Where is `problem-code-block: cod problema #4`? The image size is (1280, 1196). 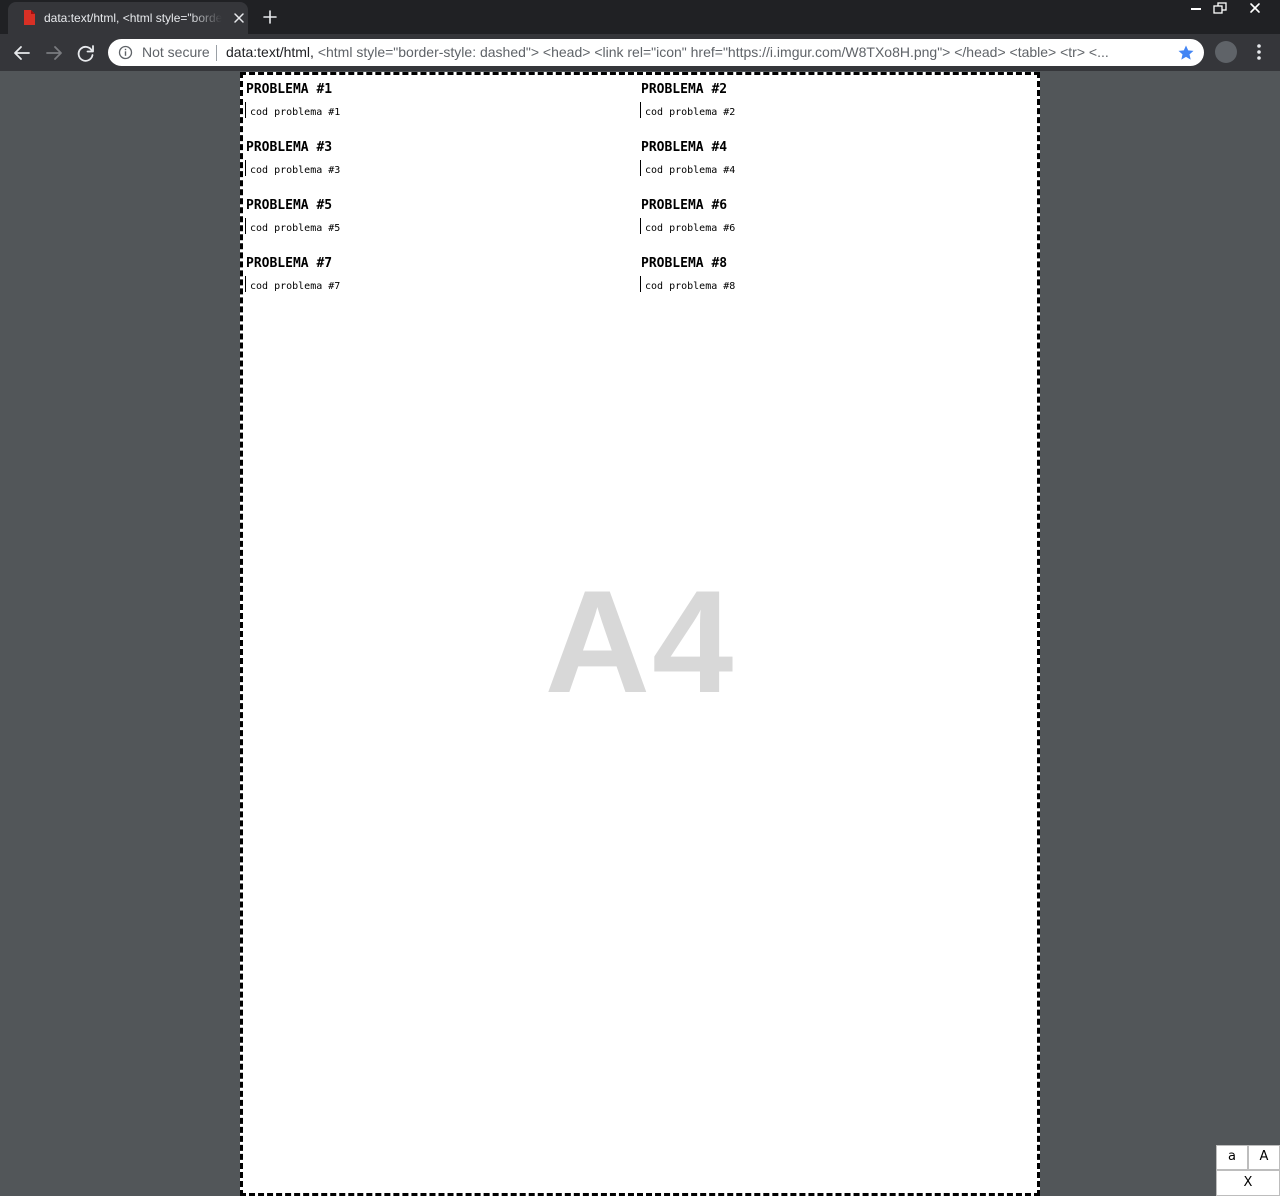 problem-code-block: cod problema #4 is located at coordinates (687, 168).